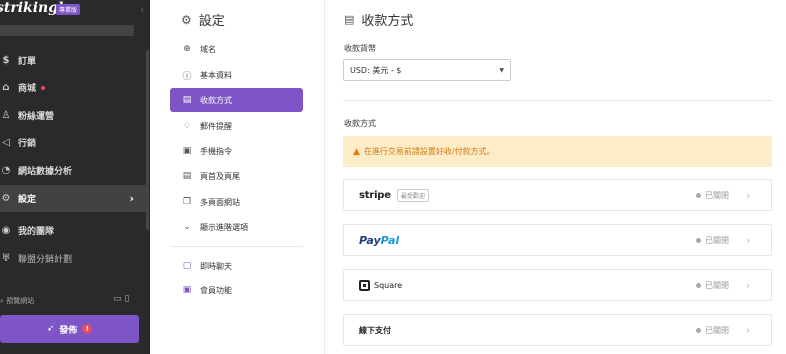 This screenshot has width=786, height=354. I want to click on pro-badge: 專業版, so click(68, 9).